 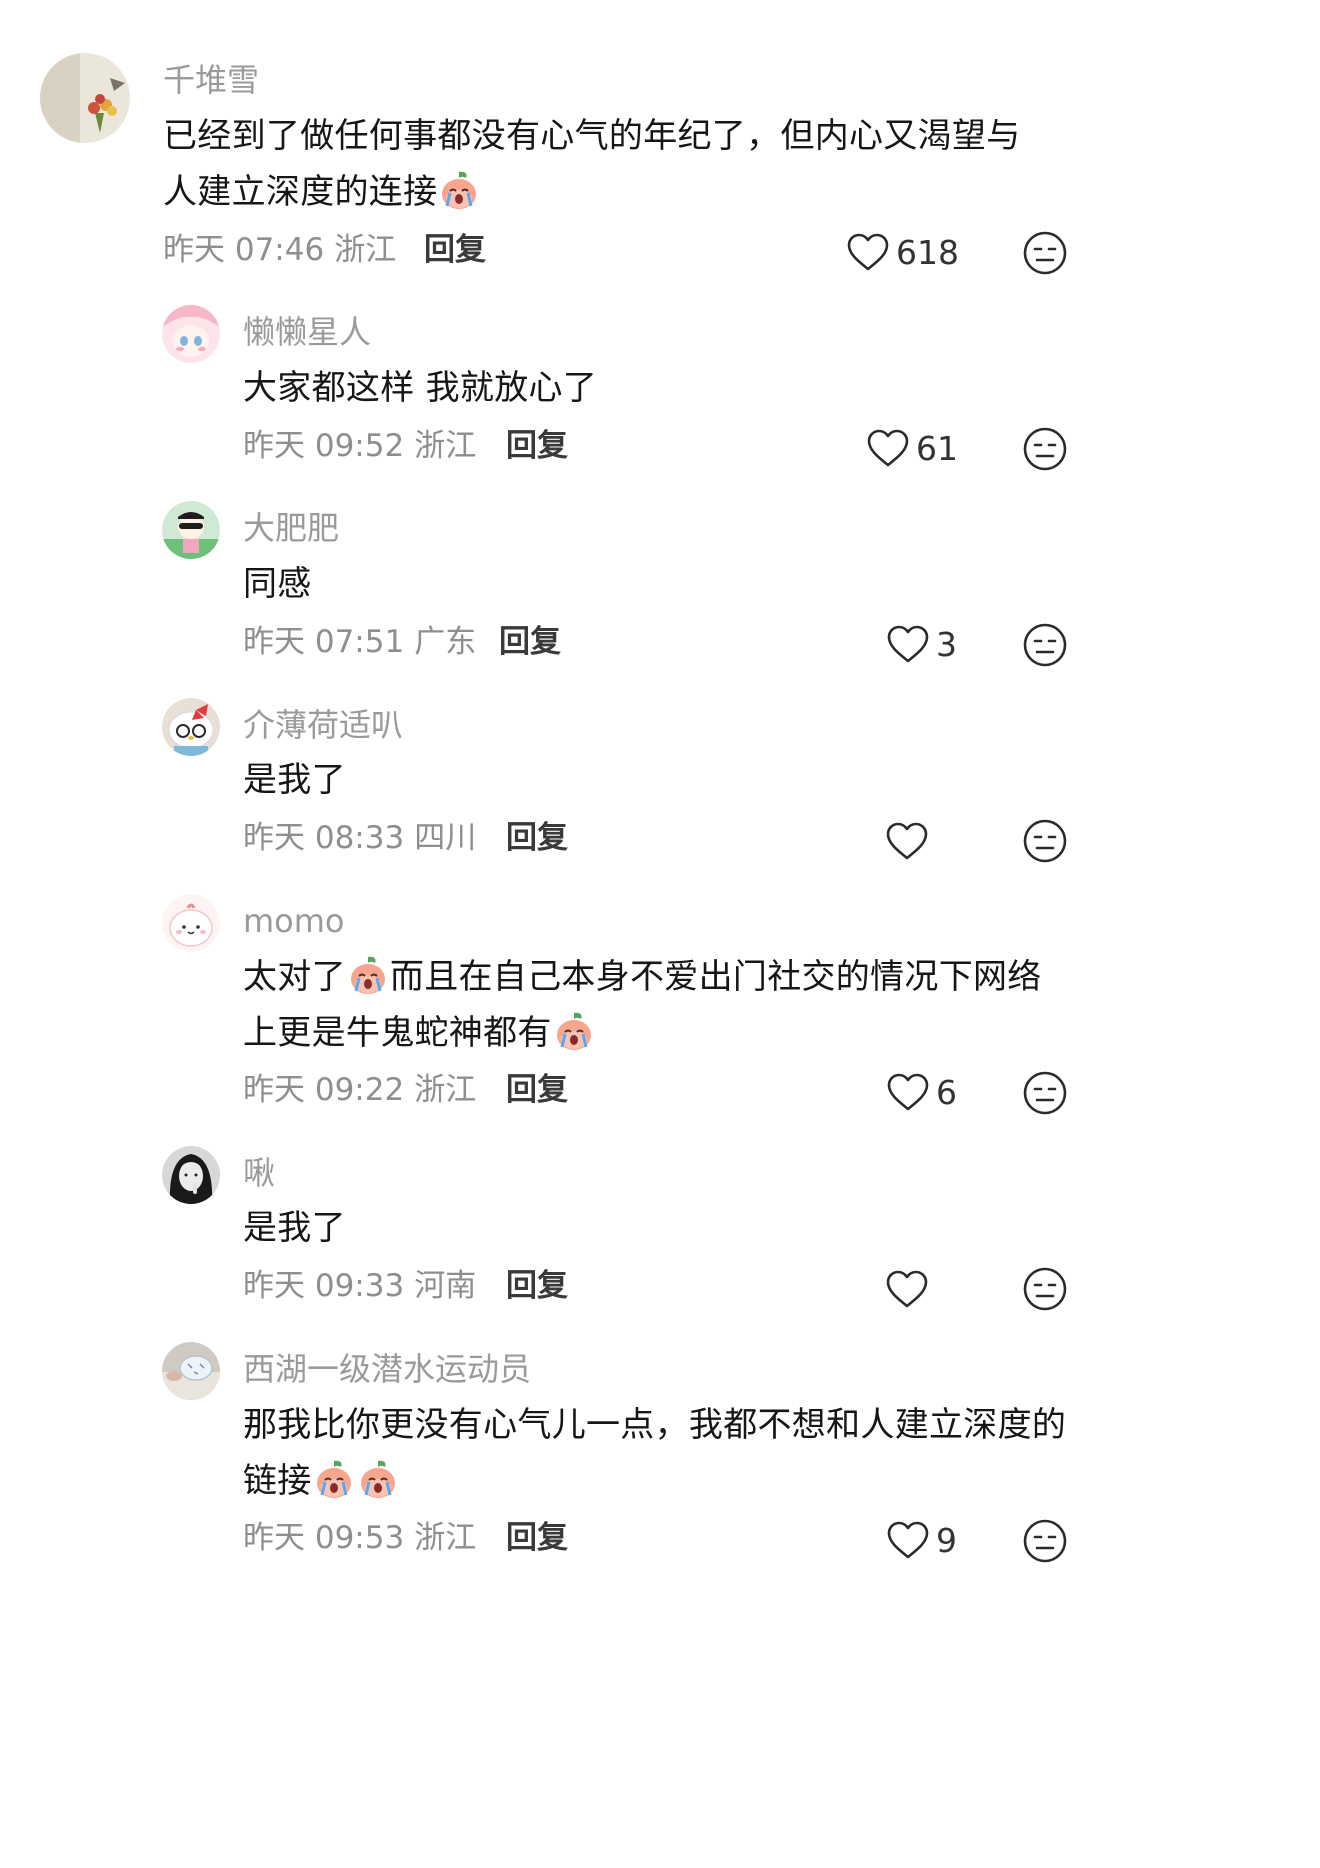 I want to click on like-button: 9, so click(x=921, y=1540).